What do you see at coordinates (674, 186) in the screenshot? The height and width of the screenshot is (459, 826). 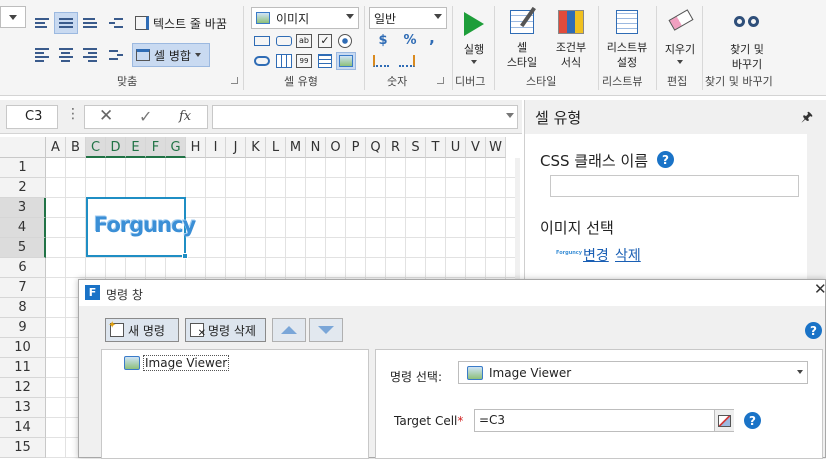 I see `css-class-input` at bounding box center [674, 186].